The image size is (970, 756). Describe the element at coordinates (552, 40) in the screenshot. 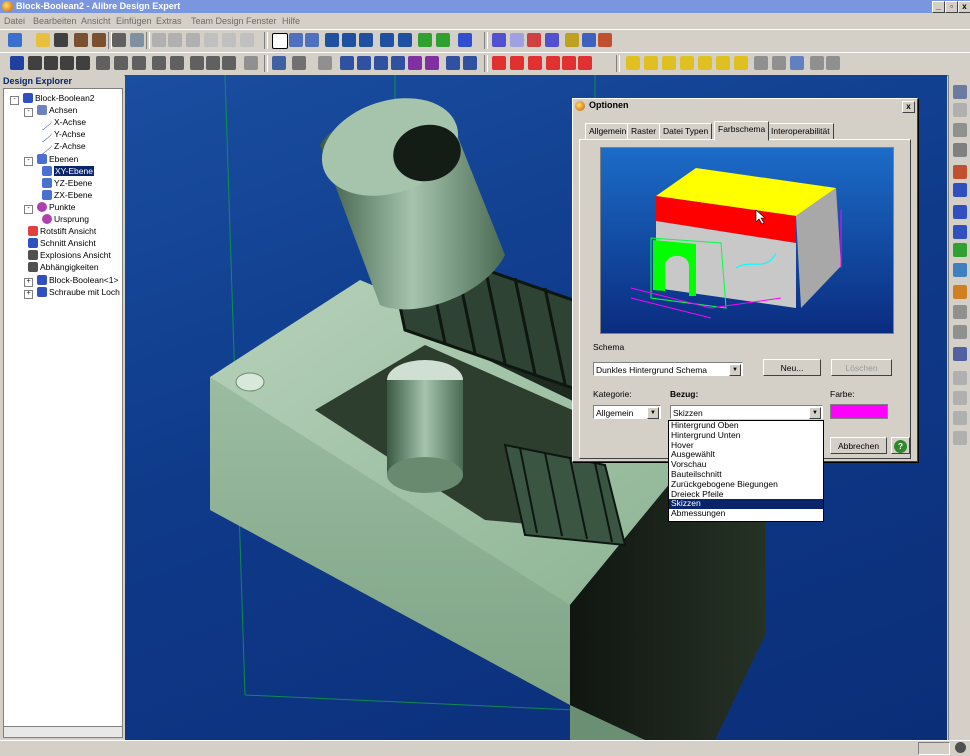

I see `csys-tool-icon` at that location.